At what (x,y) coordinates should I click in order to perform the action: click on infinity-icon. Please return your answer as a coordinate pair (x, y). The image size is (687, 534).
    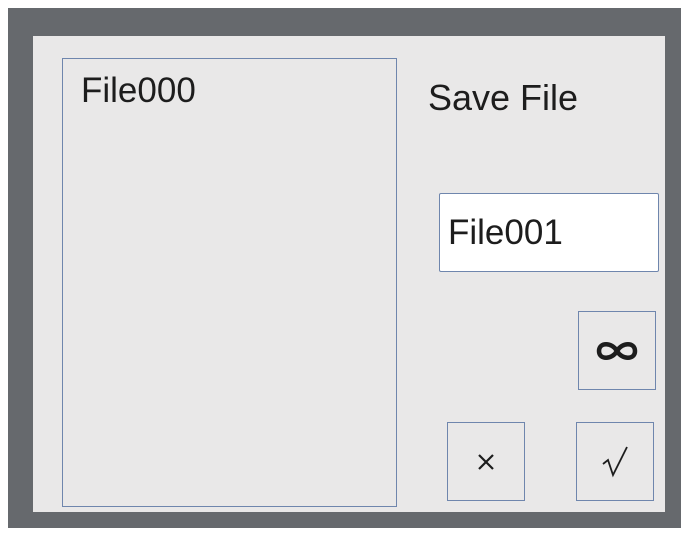
    Looking at the image, I should click on (617, 351).